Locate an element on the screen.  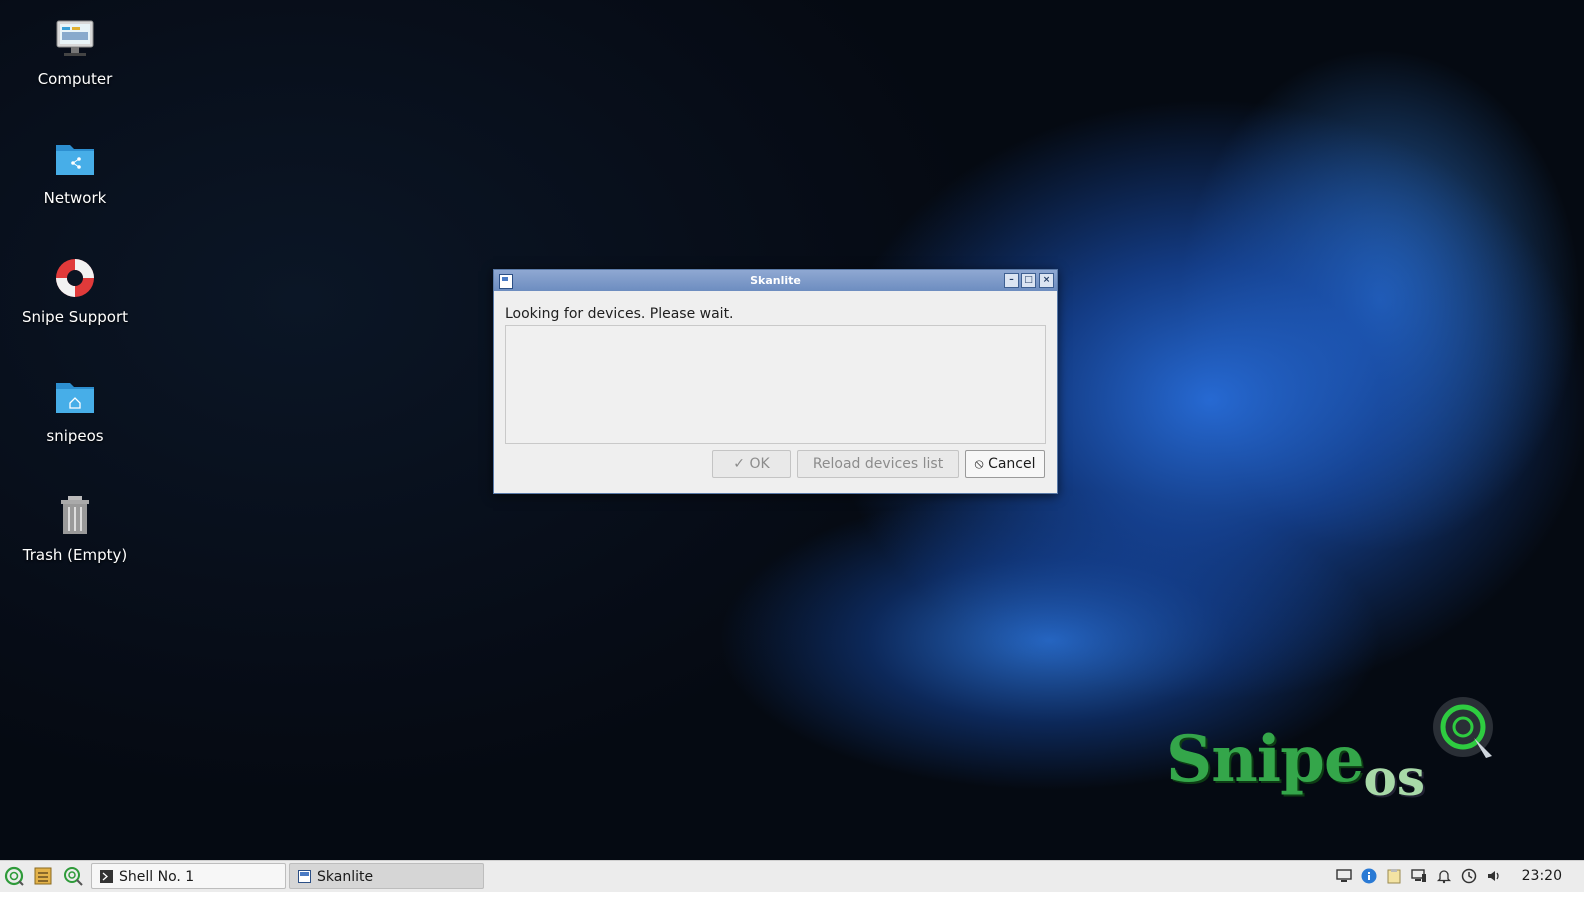
ok-button: ✓ OK is located at coordinates (751, 464).